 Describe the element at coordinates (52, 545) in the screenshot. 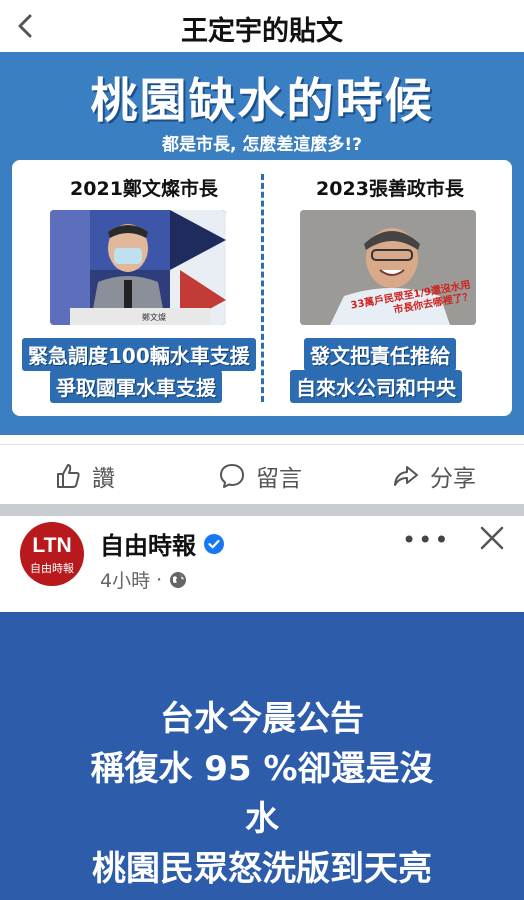

I see `avatar-logo-text: LTN` at that location.